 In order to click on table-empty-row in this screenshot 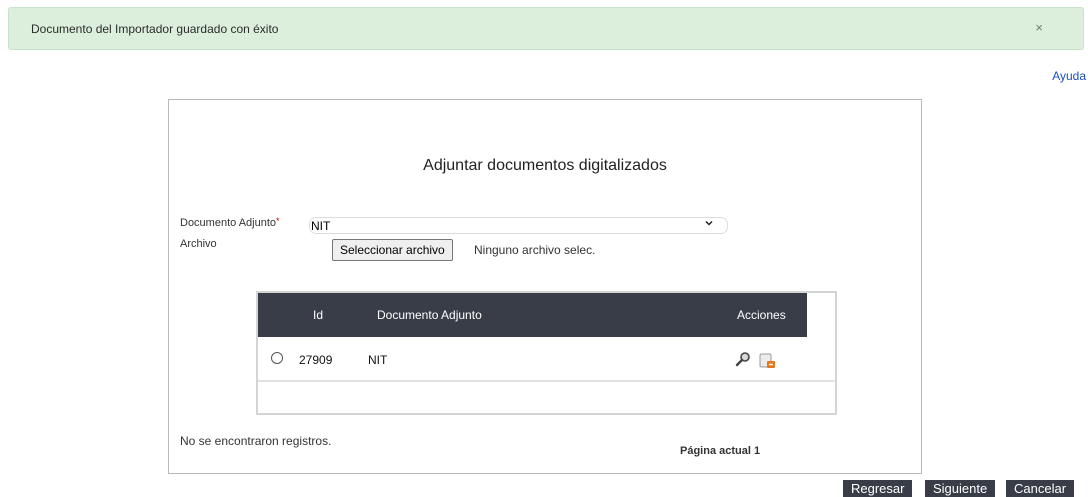, I will do `click(546, 396)`.